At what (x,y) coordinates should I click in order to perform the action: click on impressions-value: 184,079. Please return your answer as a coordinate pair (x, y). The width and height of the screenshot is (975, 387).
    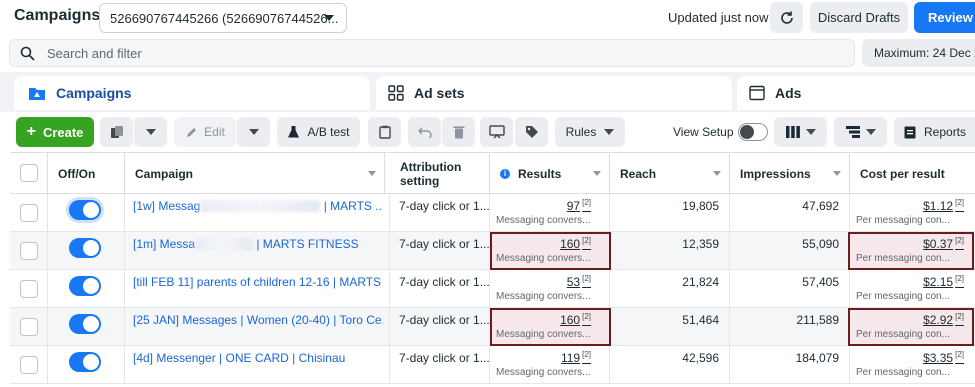
    Looking at the image, I should click on (817, 358).